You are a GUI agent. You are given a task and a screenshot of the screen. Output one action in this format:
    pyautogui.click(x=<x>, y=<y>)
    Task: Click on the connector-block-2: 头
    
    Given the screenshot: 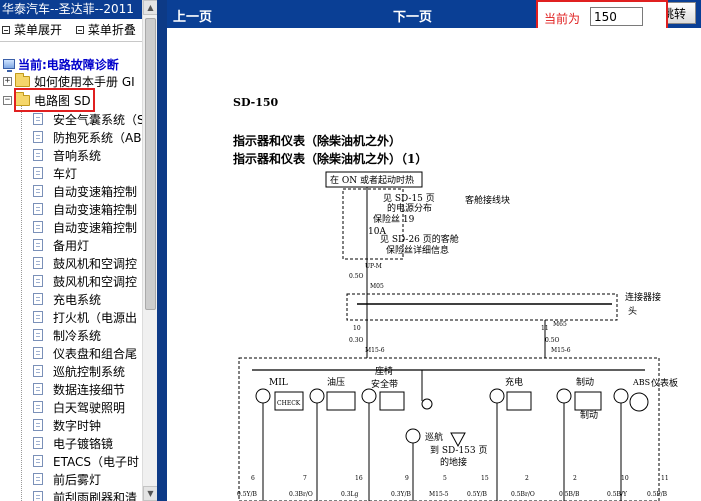 What is the action you would take?
    pyautogui.click(x=632, y=311)
    